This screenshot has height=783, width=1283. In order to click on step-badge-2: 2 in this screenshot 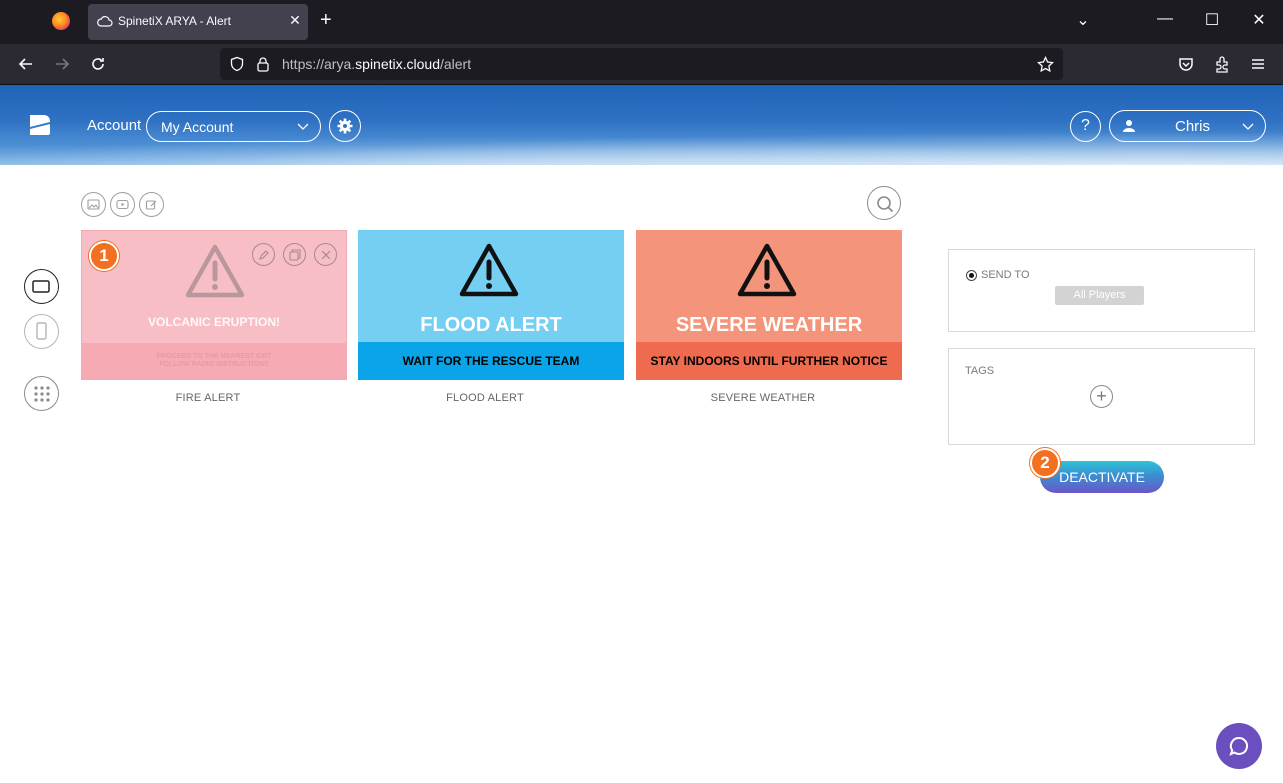, I will do `click(1045, 463)`.